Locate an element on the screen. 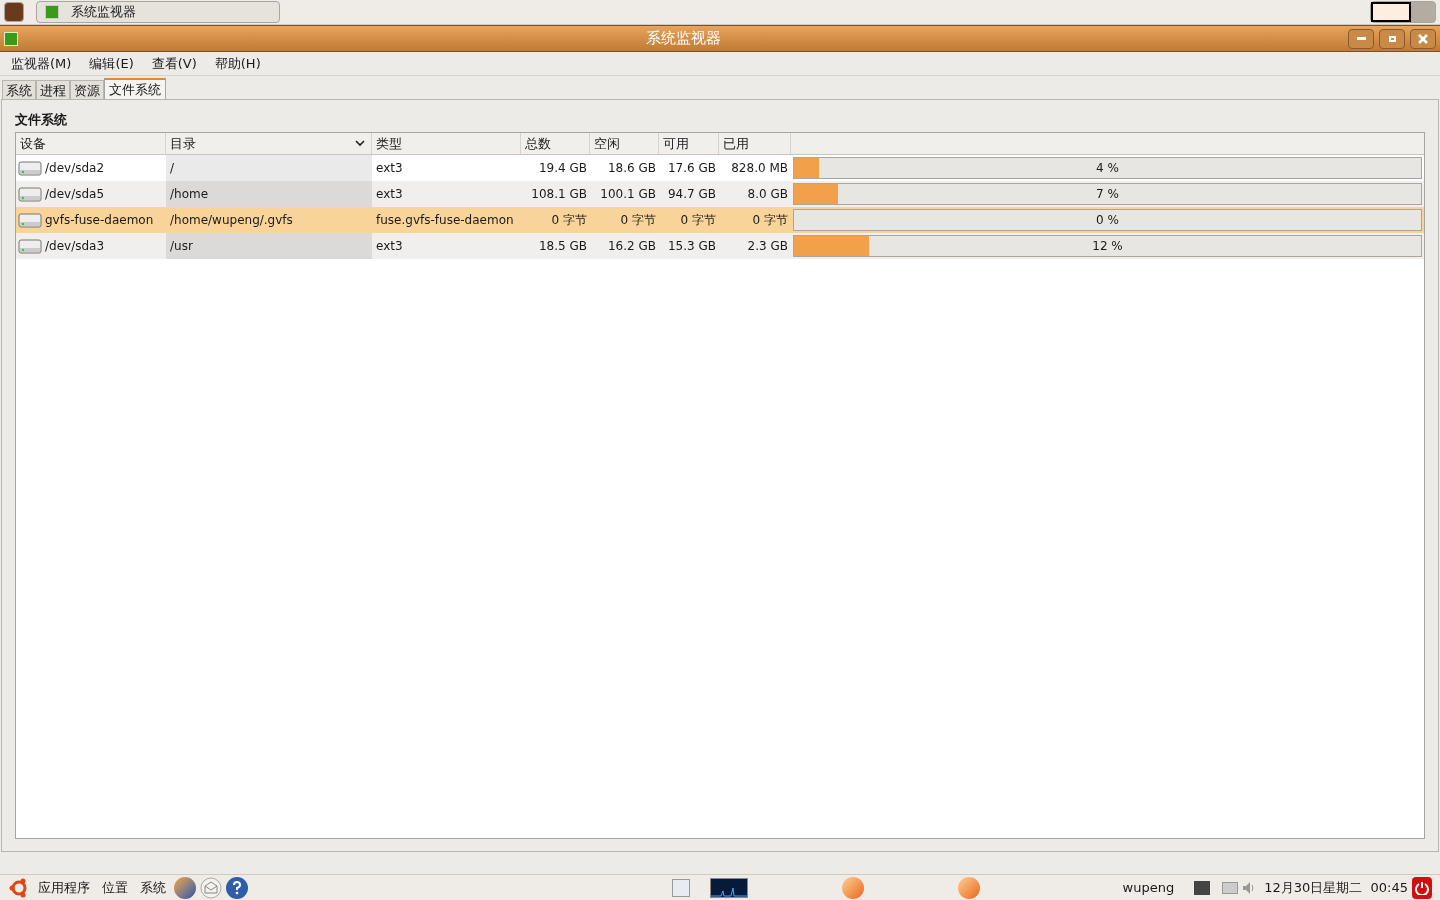 The width and height of the screenshot is (1440, 900). table-cell-text: 2.3 GB is located at coordinates (767, 246).